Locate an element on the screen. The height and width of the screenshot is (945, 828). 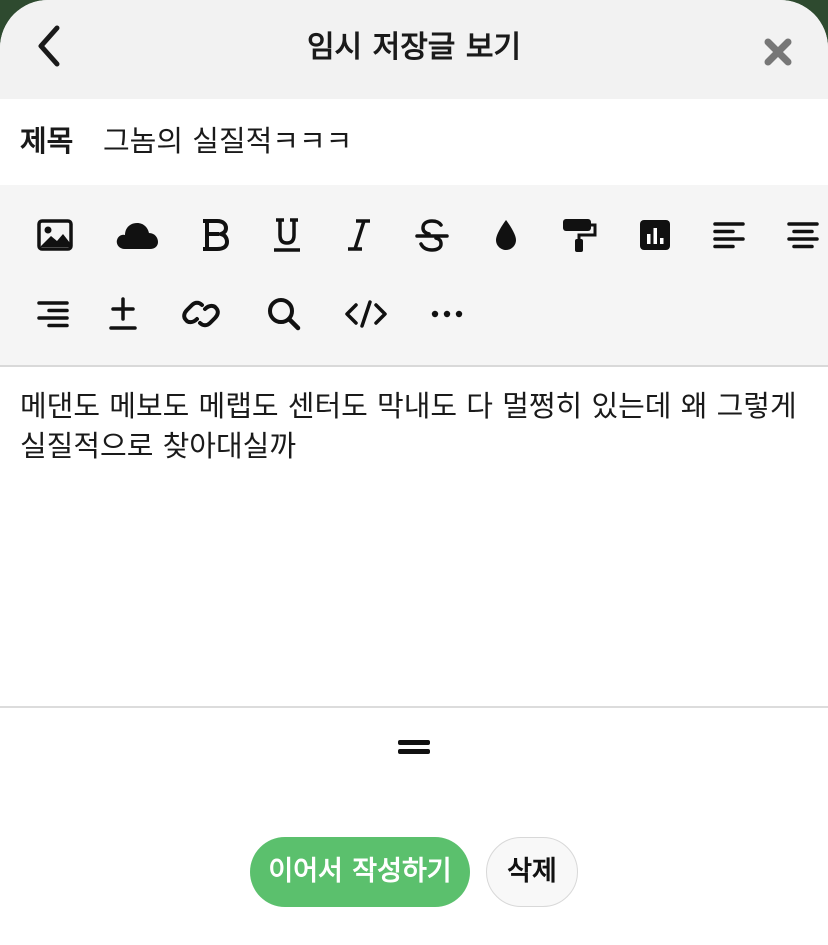
more-button is located at coordinates (447, 314).